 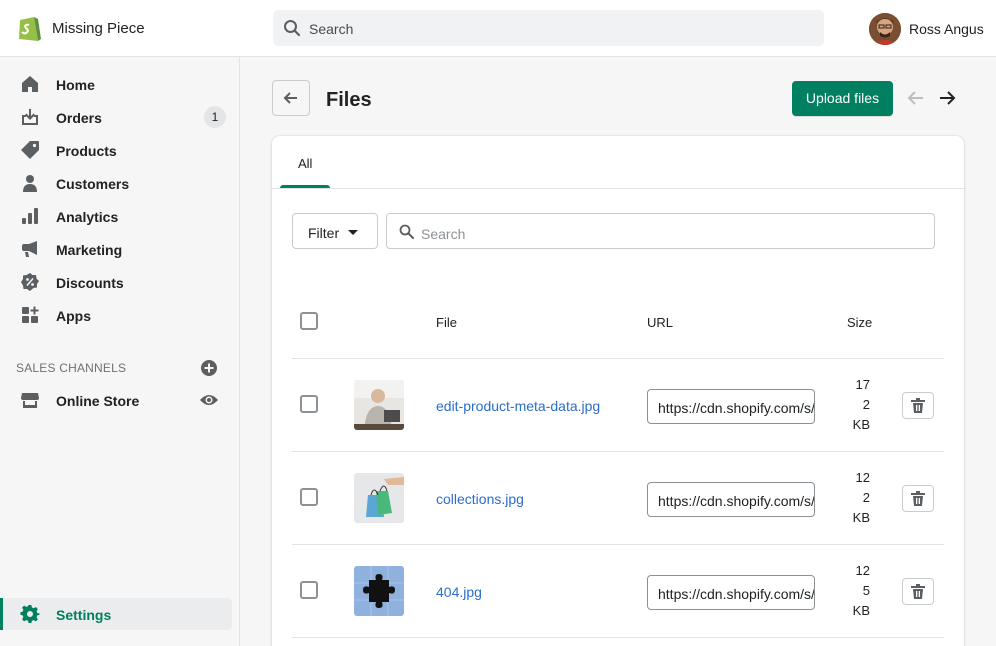 What do you see at coordinates (30, 84) in the screenshot?
I see `home-icon` at bounding box center [30, 84].